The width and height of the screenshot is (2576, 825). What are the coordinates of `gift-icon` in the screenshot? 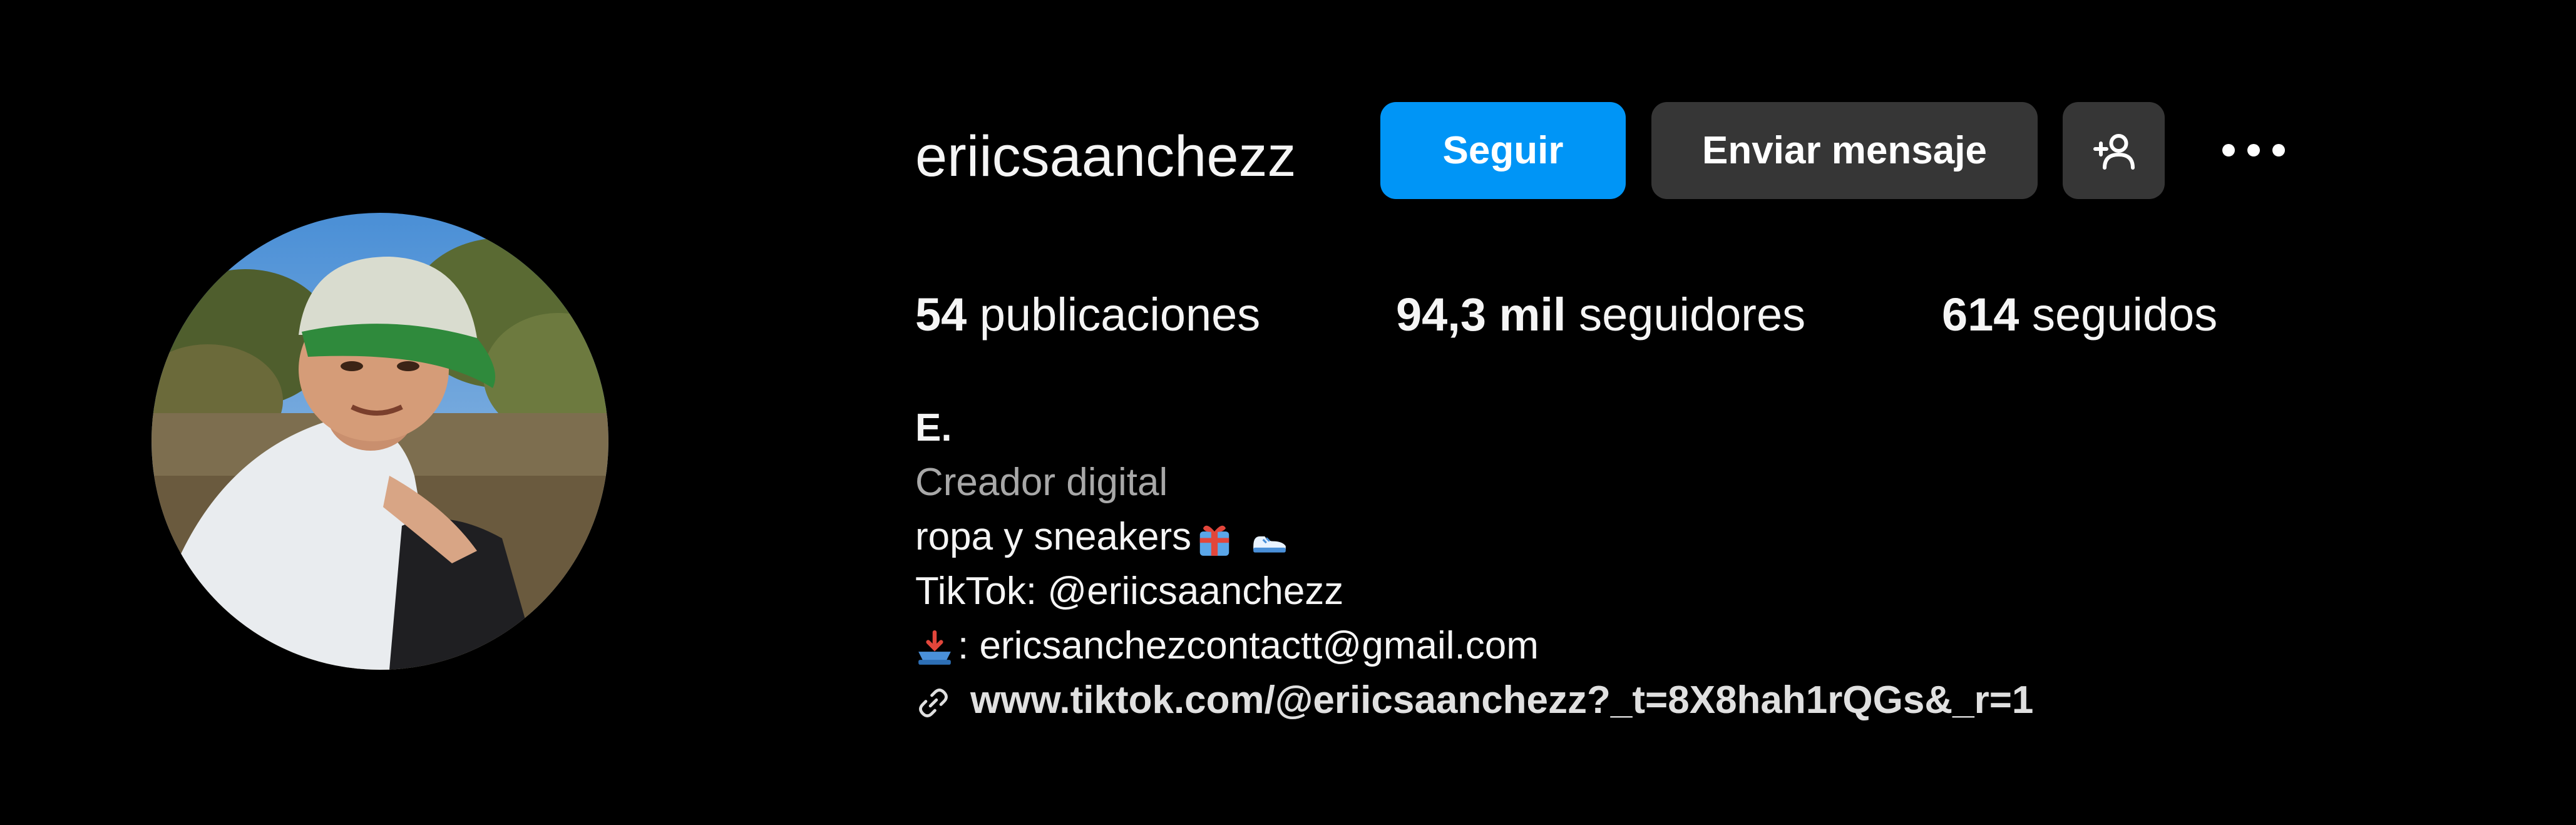 It's located at (1214, 540).